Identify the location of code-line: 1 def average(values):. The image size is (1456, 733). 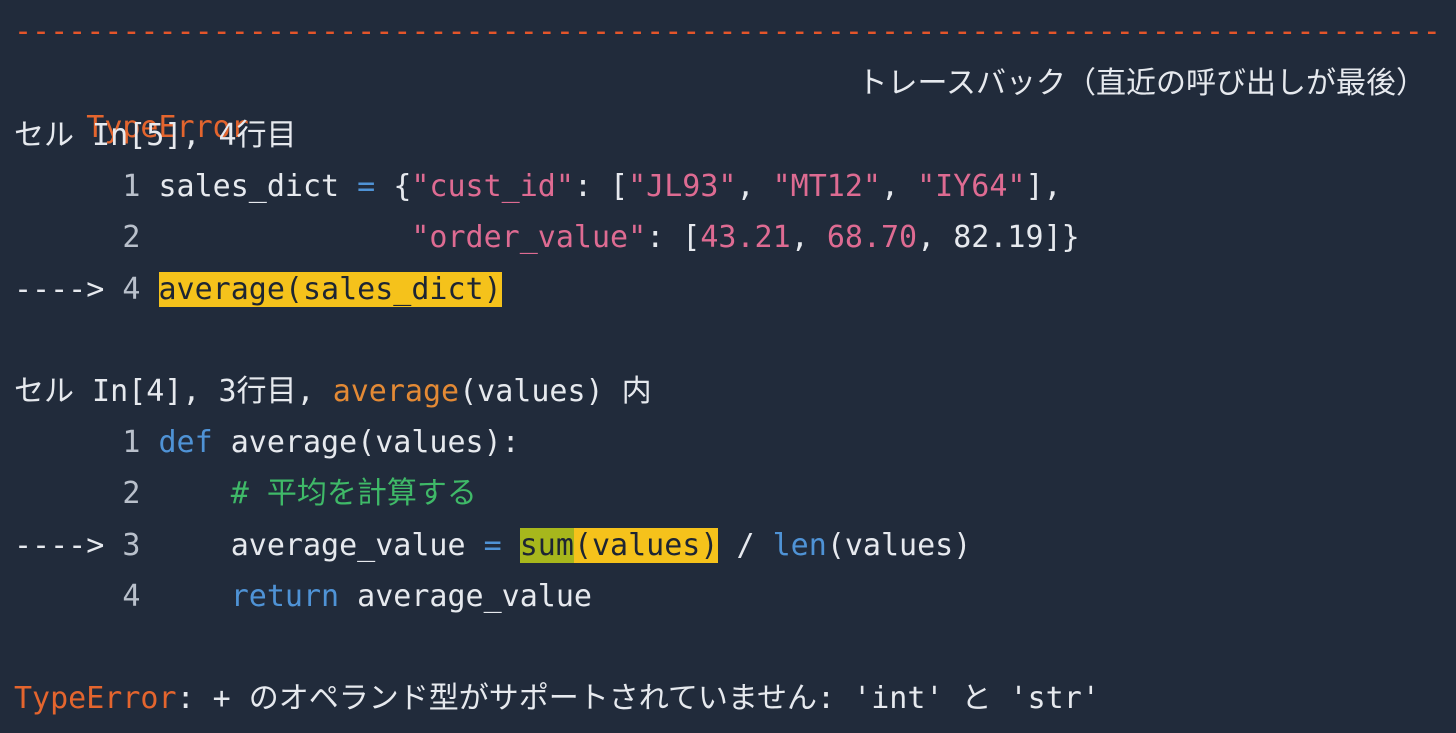
(267, 443).